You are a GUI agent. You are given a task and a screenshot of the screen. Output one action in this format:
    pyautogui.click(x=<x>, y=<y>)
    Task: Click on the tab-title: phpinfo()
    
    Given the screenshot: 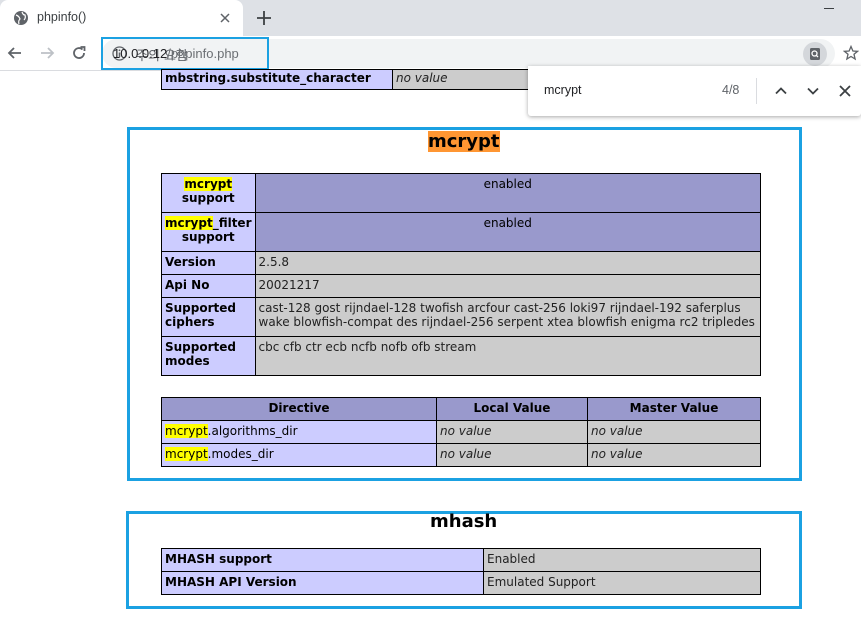 What is the action you would take?
    pyautogui.click(x=62, y=17)
    